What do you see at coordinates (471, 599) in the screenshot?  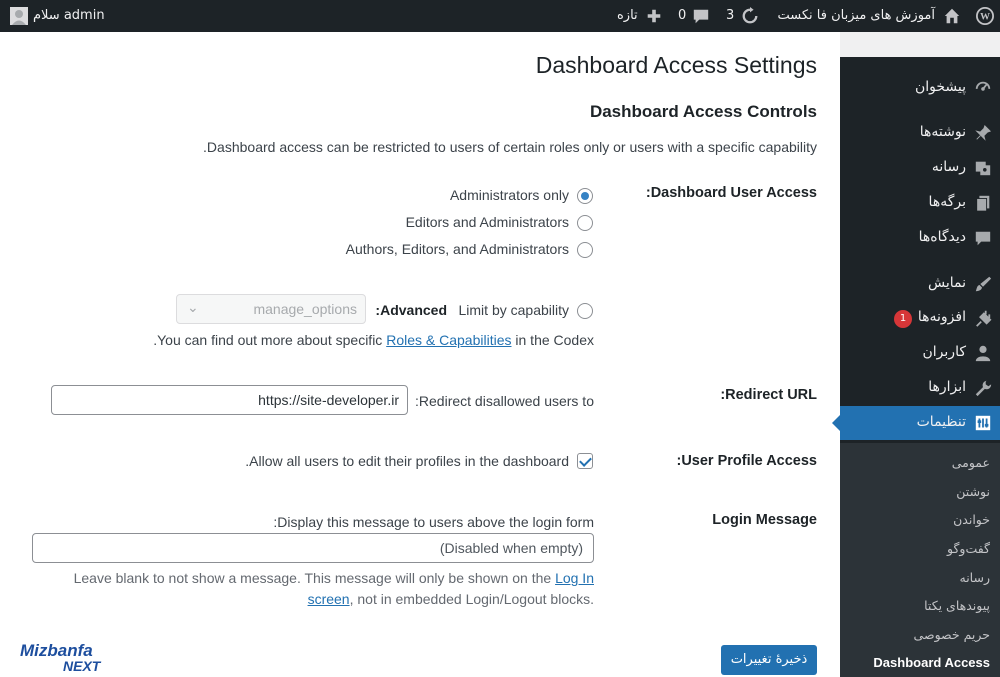 I see `login-help-suffix: , not in embedded Login/Logout blocks.` at bounding box center [471, 599].